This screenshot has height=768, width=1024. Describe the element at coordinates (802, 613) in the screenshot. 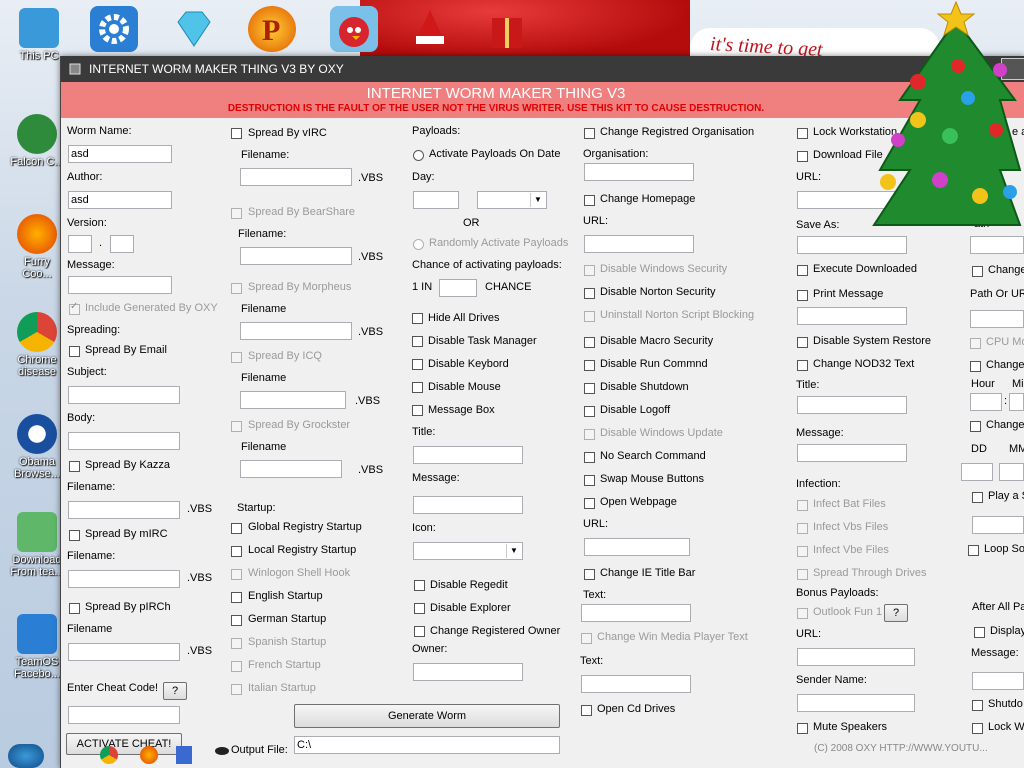

I see `outlook-fun-checkbox` at that location.